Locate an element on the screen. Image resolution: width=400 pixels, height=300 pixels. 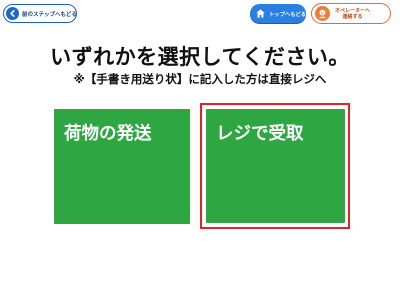
operator-button: オペレーターへ 連絡する is located at coordinates (351, 13).